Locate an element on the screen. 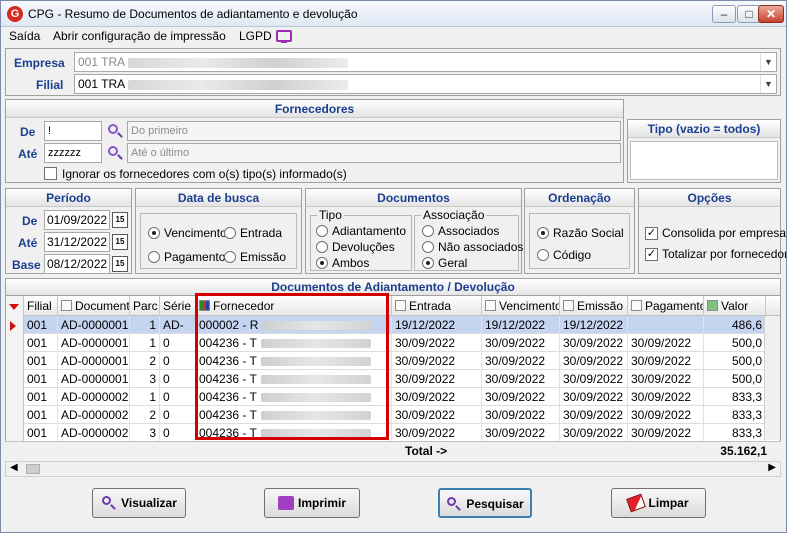  periodo-de-input: 01/09/2022 is located at coordinates (77, 220).